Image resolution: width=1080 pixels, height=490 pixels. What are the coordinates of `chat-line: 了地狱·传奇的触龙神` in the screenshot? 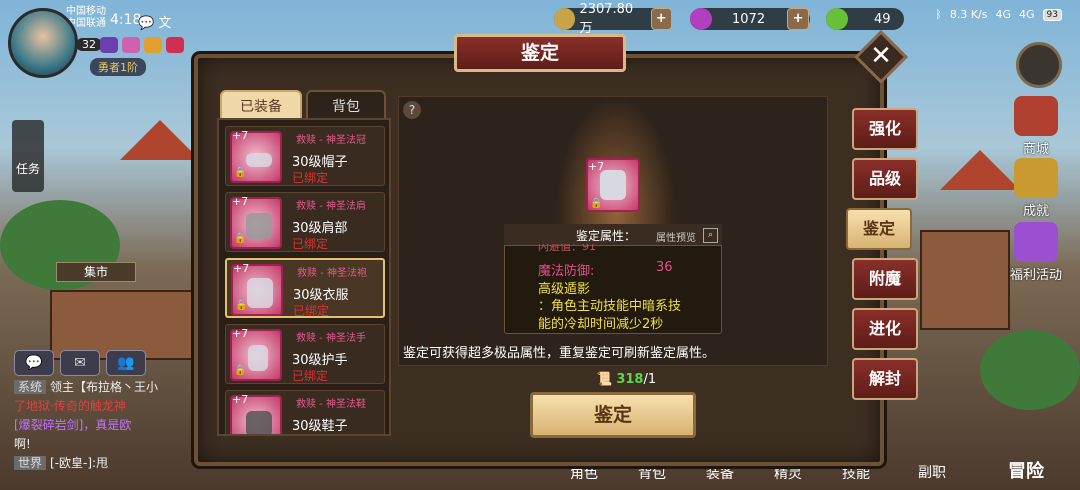 It's located at (70, 406).